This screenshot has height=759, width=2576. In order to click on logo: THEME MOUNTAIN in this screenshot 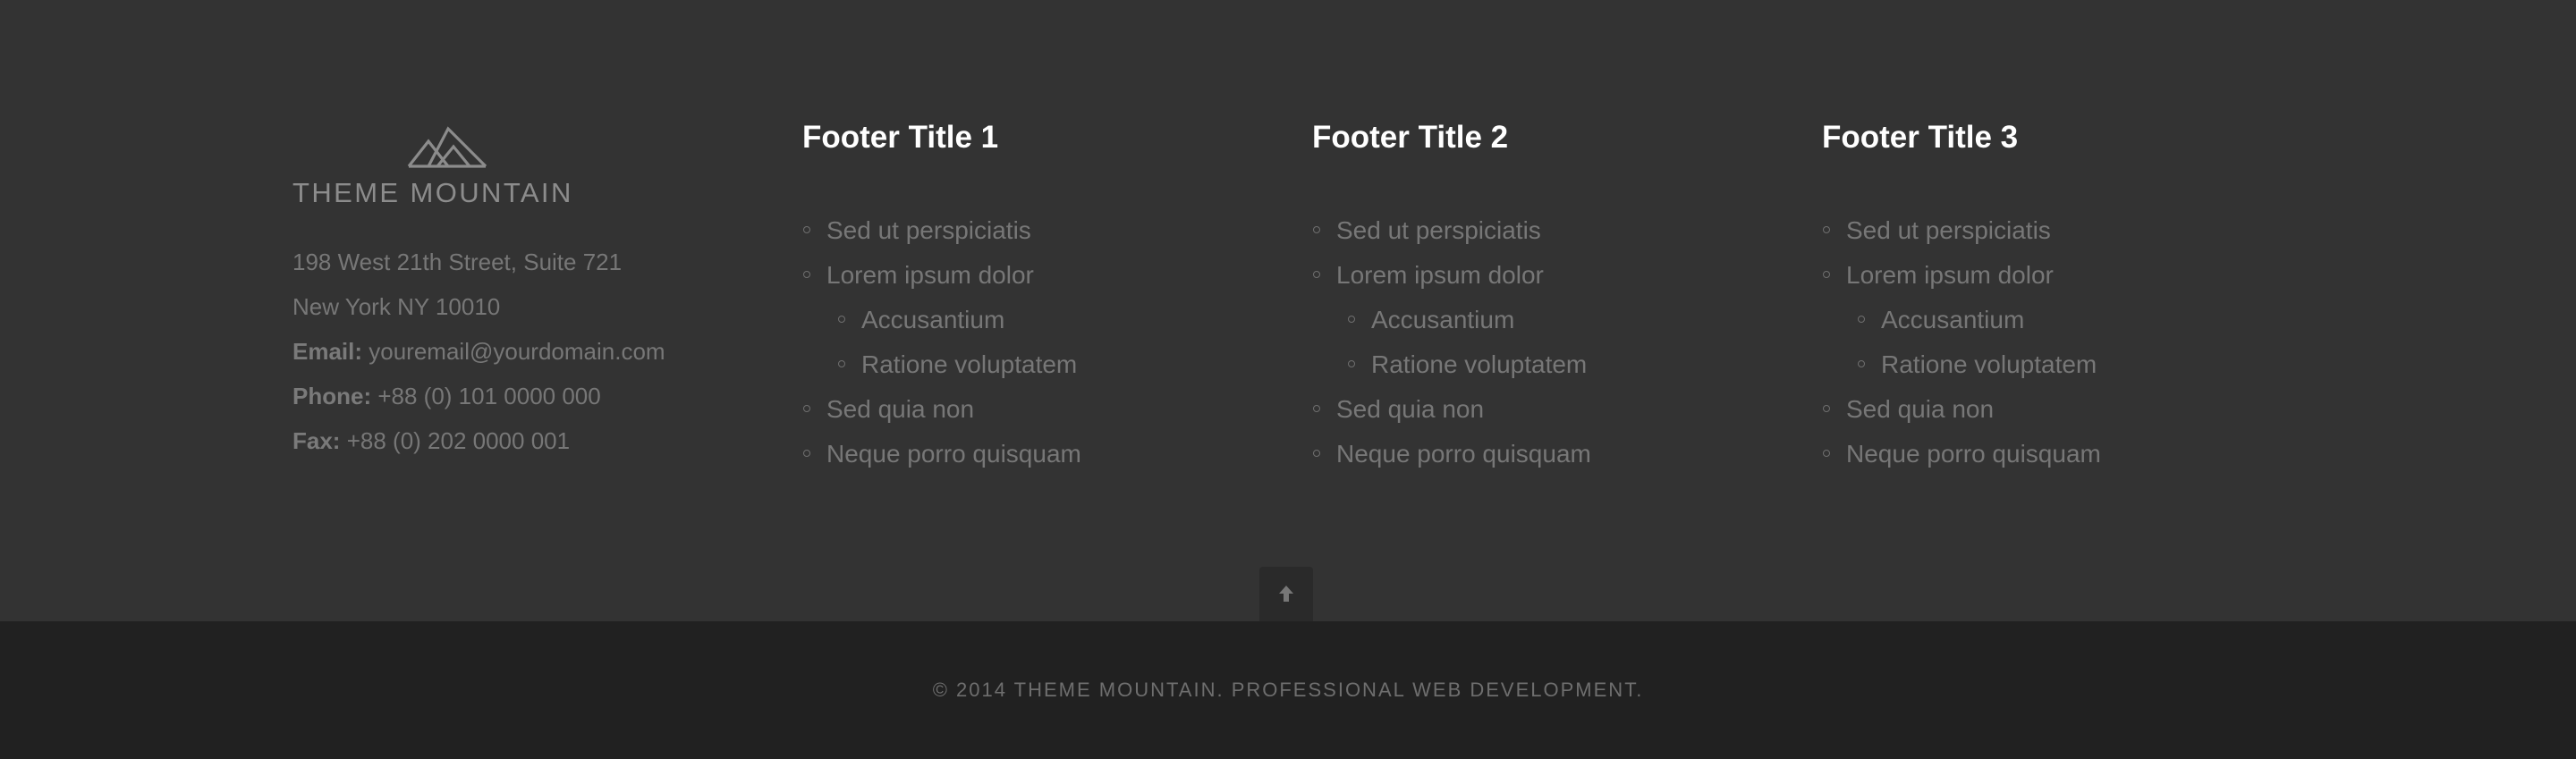, I will do `click(453, 168)`.